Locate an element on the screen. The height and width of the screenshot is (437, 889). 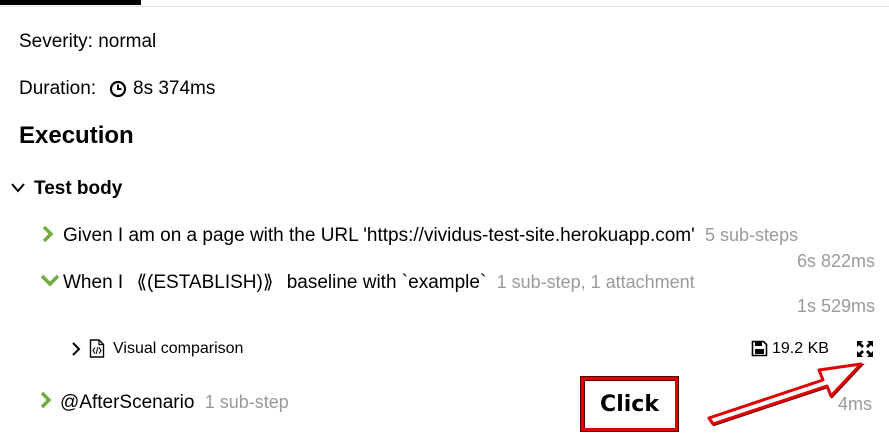
step-duration: 6s 822ms is located at coordinates (835, 261).